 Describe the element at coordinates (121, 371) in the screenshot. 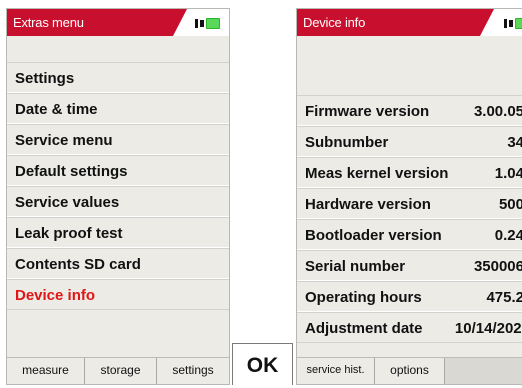

I see `softkey-storage: storage` at that location.